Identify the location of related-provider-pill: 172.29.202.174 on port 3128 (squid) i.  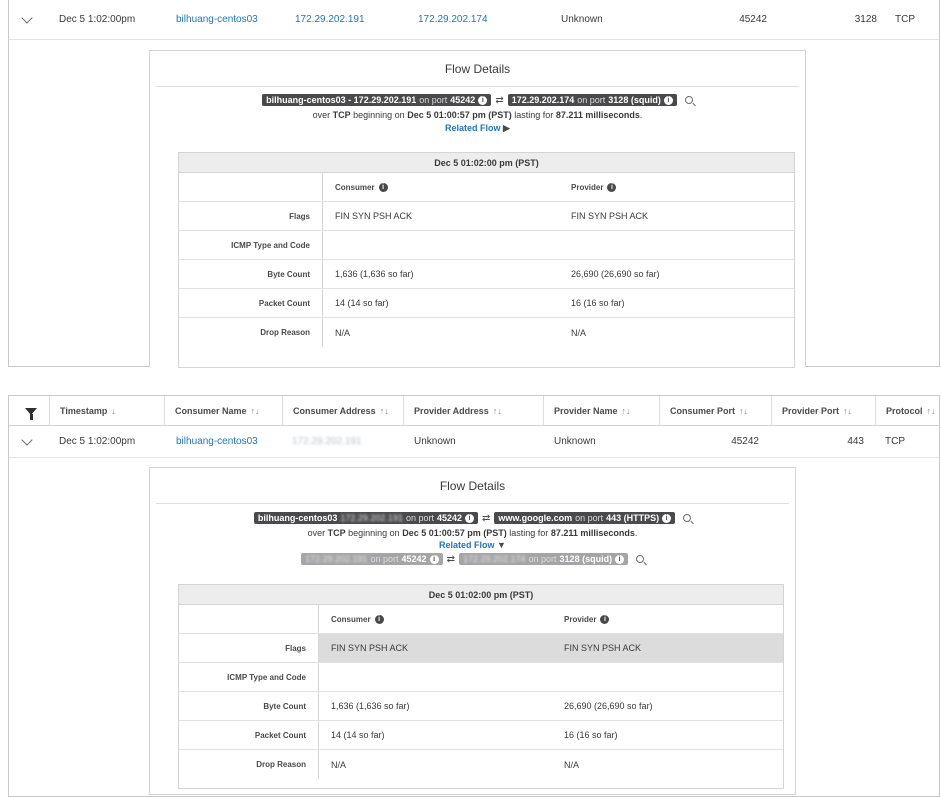
(543, 559).